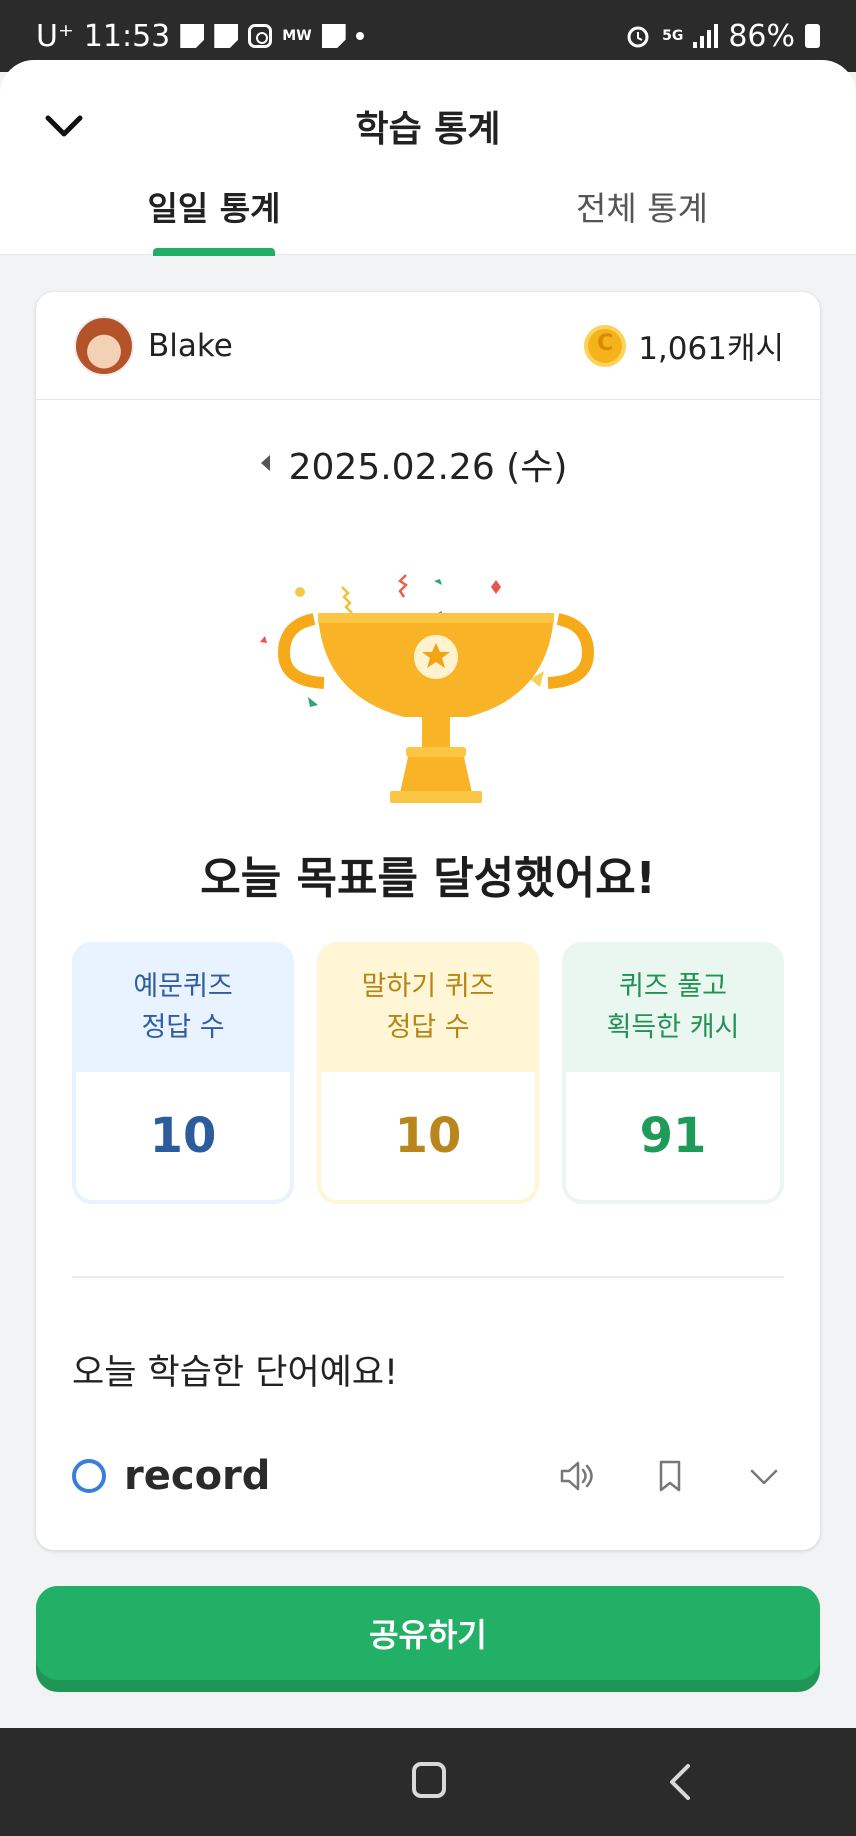 The width and height of the screenshot is (856, 1836). What do you see at coordinates (642, 206) in the screenshot?
I see `tab-total-stats: 전체 통계` at bounding box center [642, 206].